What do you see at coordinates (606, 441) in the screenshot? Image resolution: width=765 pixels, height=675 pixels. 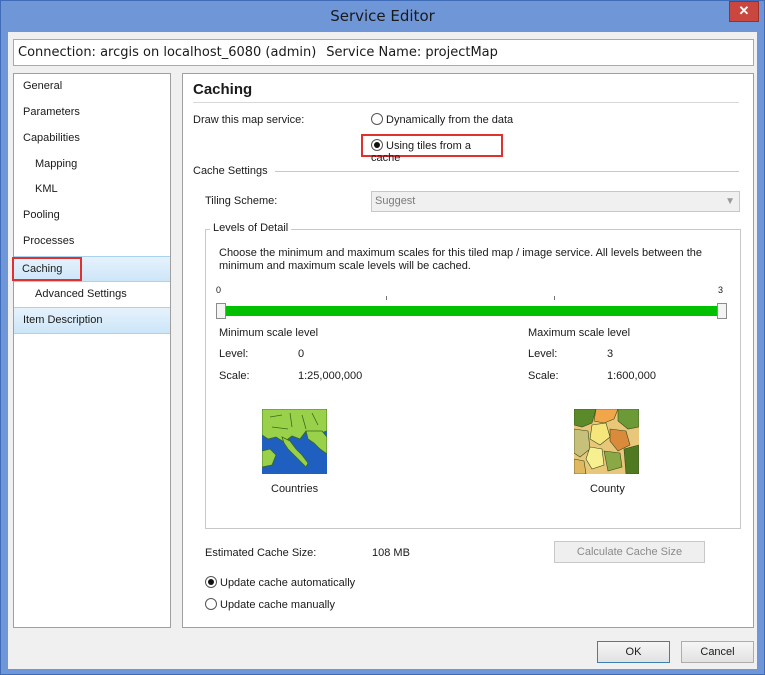 I see `county-map-thumbnail` at bounding box center [606, 441].